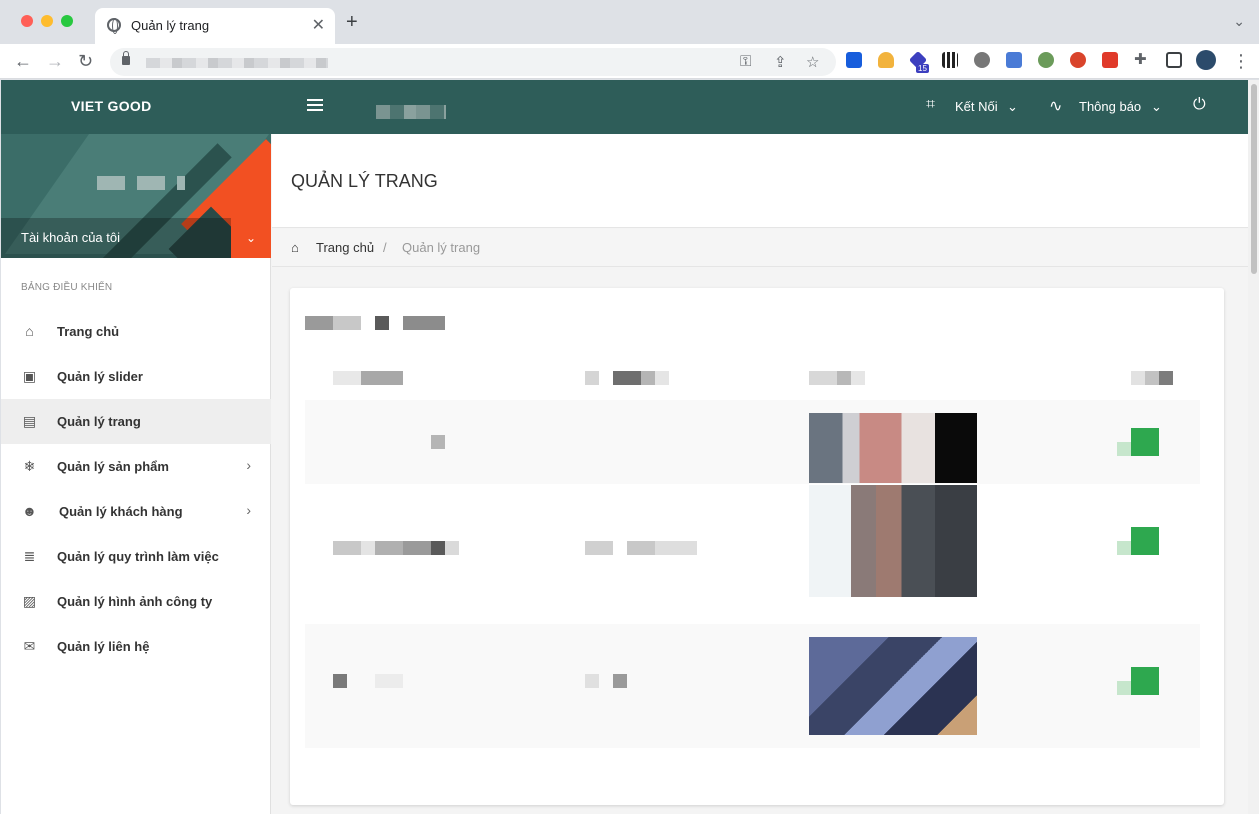 The image size is (1259, 814). Describe the element at coordinates (237, 63) in the screenshot. I see `url-text-redacted` at that location.